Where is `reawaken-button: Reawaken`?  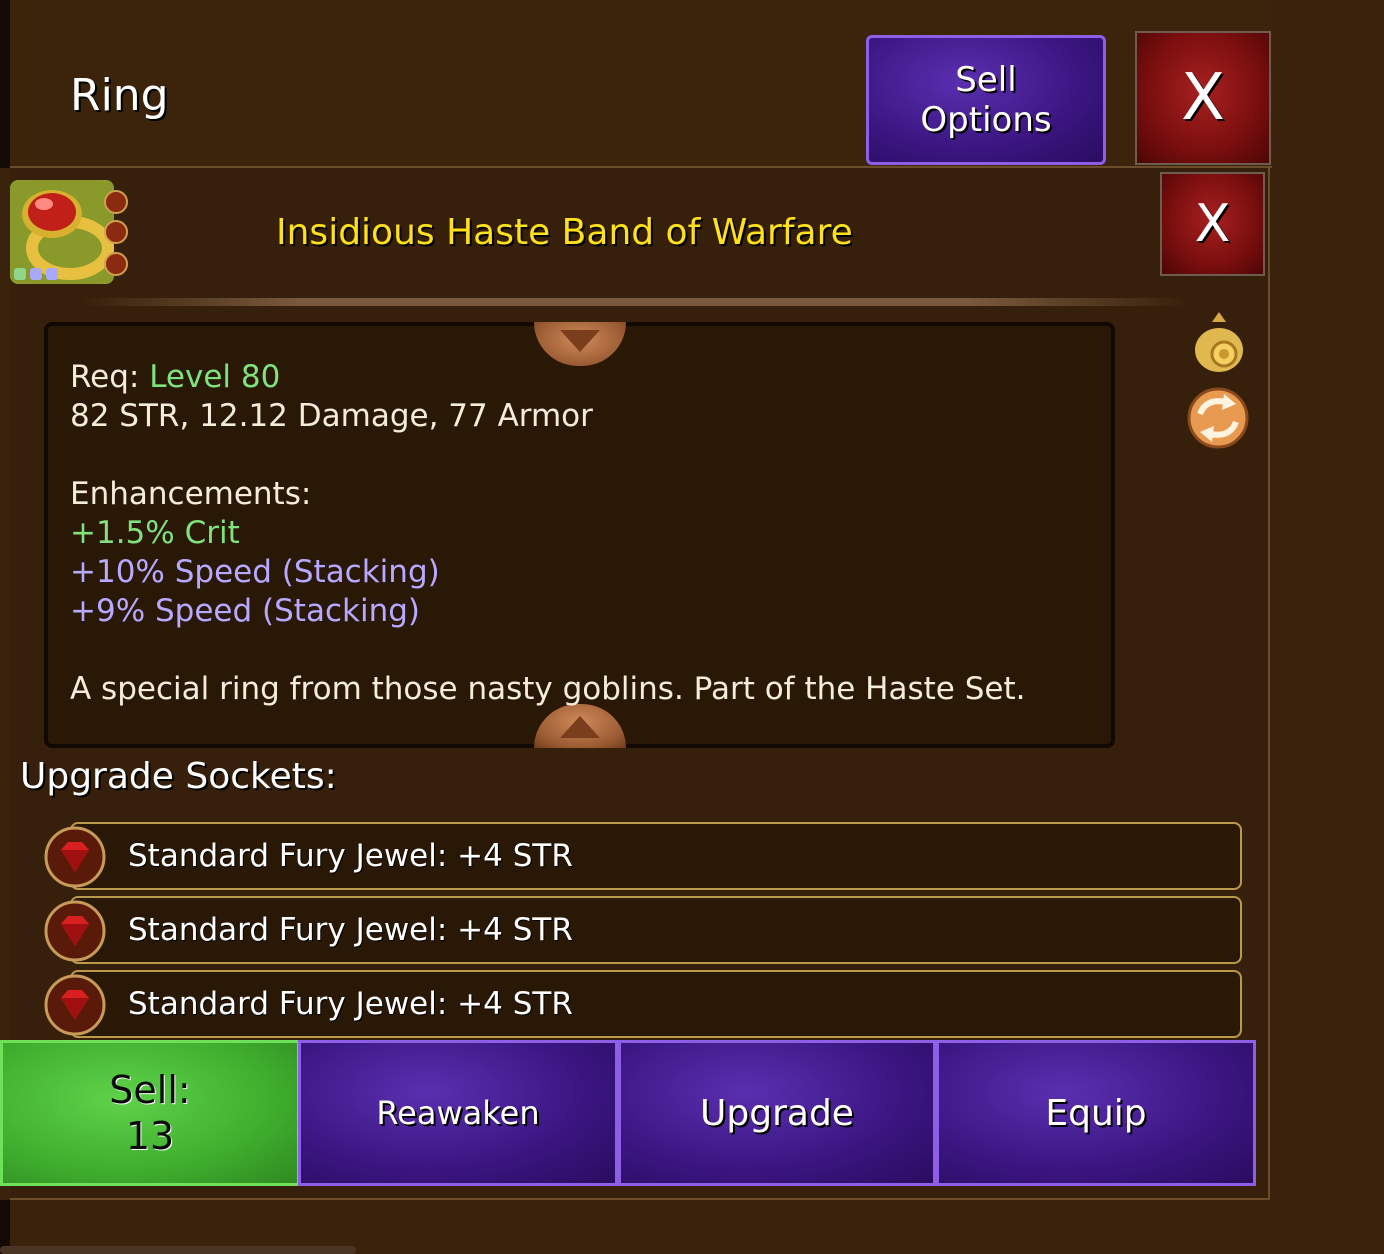
reawaken-button: Reawaken is located at coordinates (458, 1113).